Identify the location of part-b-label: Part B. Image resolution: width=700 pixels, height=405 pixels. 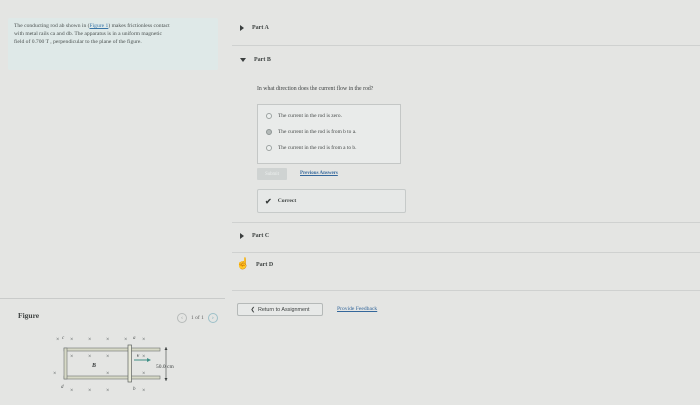
(262, 60).